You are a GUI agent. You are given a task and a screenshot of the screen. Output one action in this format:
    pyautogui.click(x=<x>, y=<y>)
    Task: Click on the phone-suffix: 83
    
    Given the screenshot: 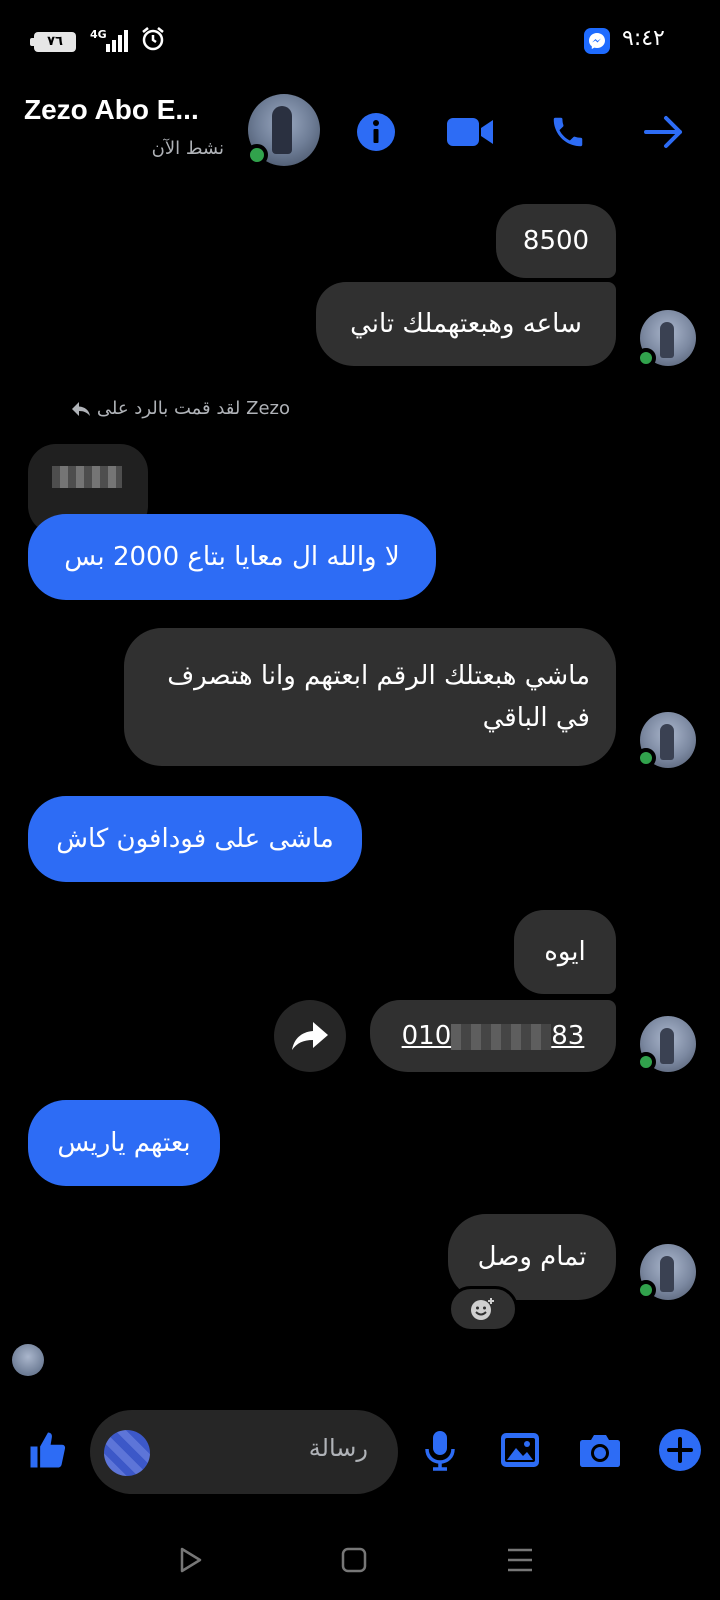 What is the action you would take?
    pyautogui.click(x=568, y=1036)
    